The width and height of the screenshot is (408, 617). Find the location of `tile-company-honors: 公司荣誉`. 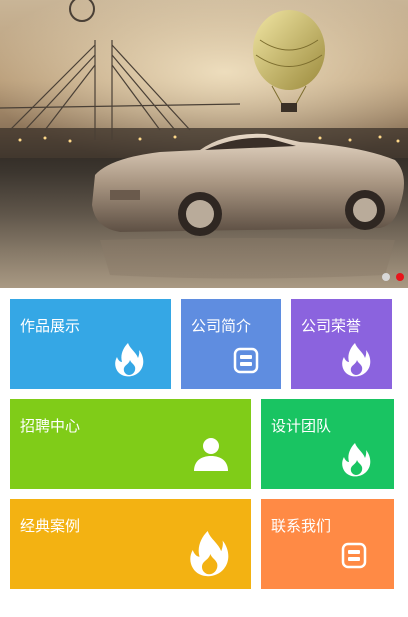

tile-company-honors: 公司荣誉 is located at coordinates (341, 344).